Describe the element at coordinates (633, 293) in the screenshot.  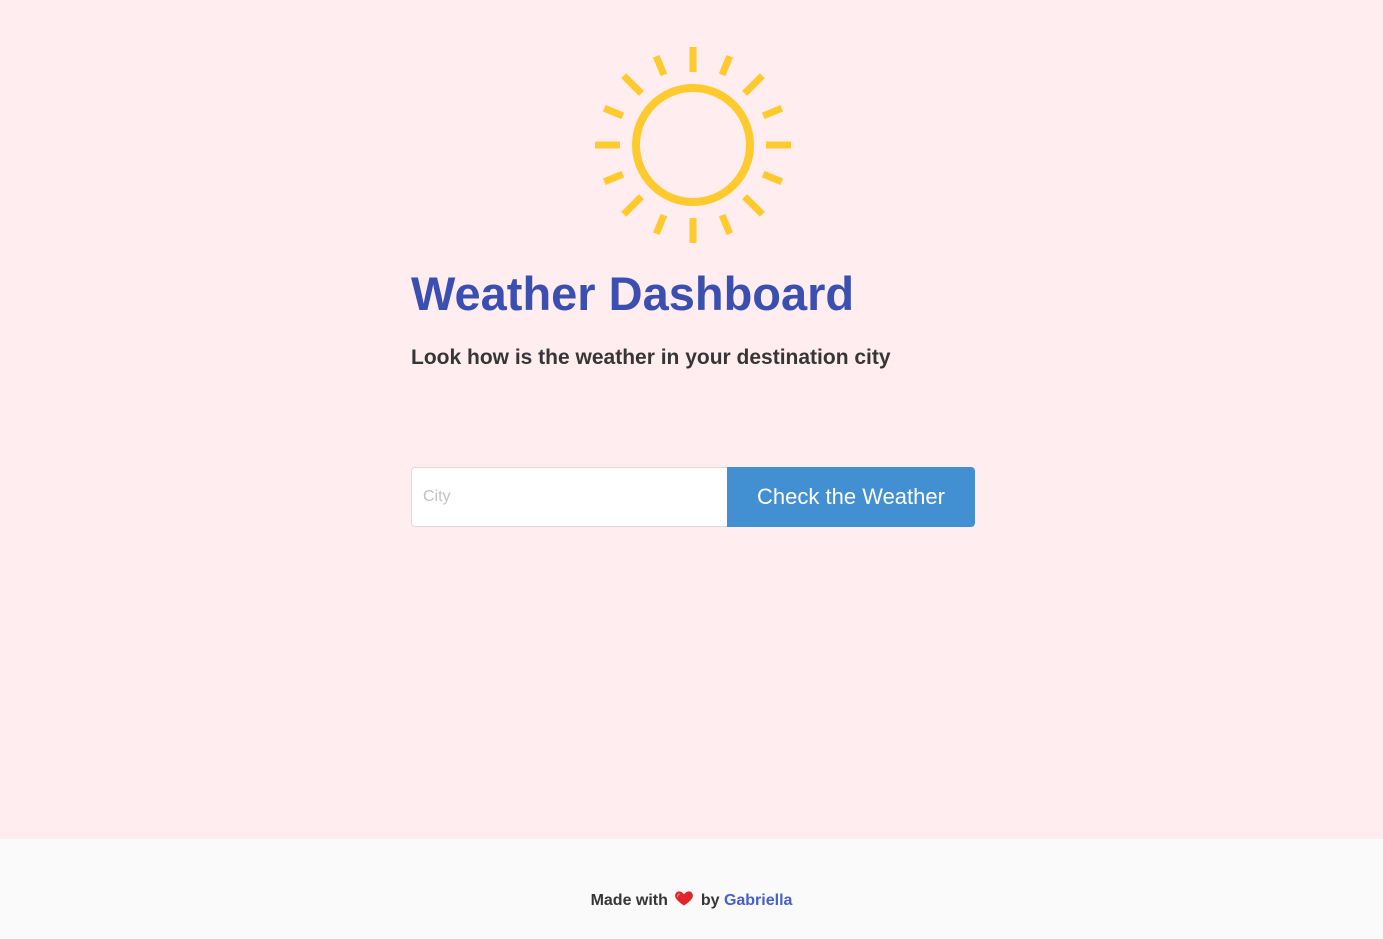
I see `page-title: Weather Dashboard` at that location.